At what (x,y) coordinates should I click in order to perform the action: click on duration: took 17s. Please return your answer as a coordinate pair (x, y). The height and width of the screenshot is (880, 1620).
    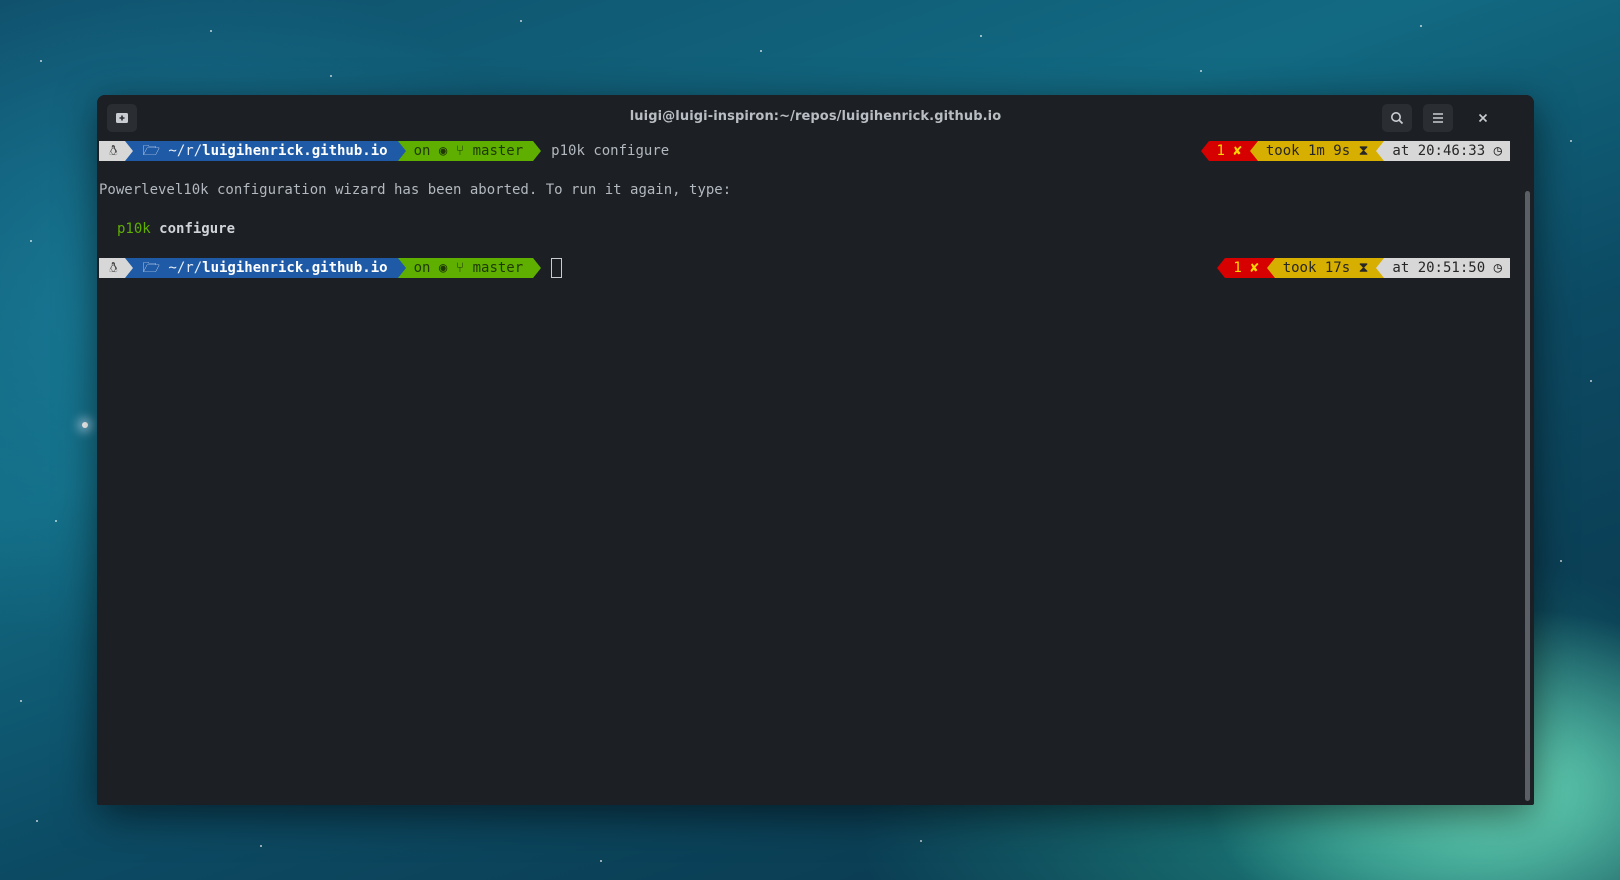
    Looking at the image, I should click on (1316, 268).